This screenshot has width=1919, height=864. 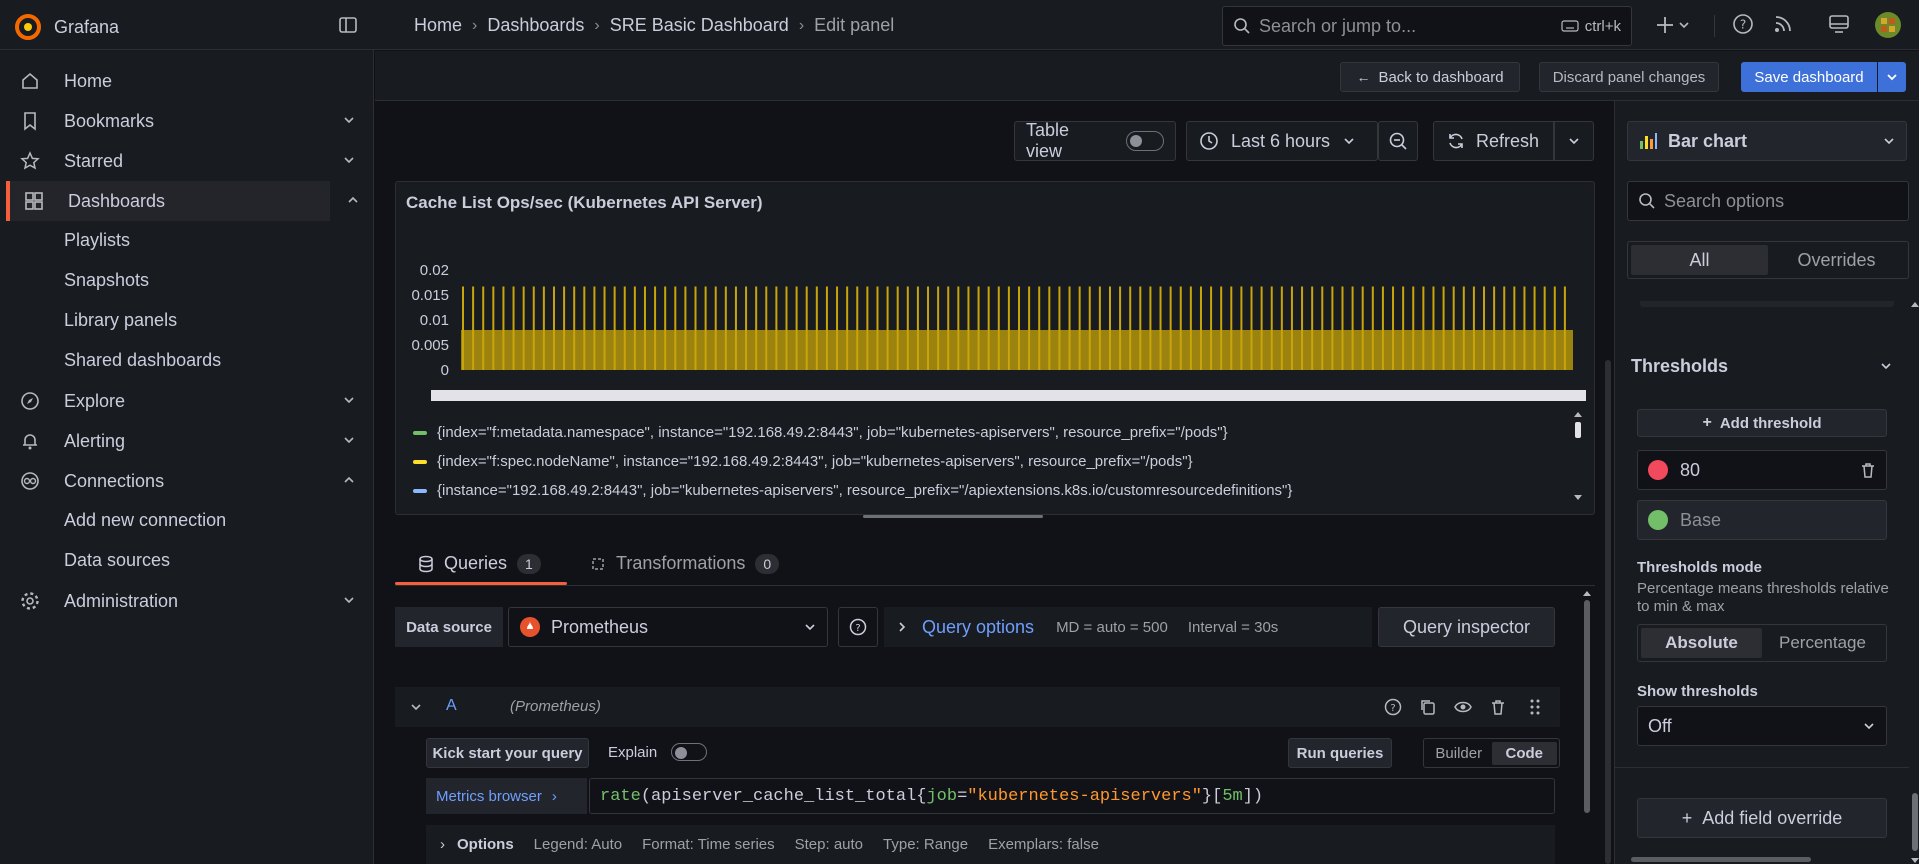 What do you see at coordinates (1493, 141) in the screenshot?
I see `refresh-button: Refresh` at bounding box center [1493, 141].